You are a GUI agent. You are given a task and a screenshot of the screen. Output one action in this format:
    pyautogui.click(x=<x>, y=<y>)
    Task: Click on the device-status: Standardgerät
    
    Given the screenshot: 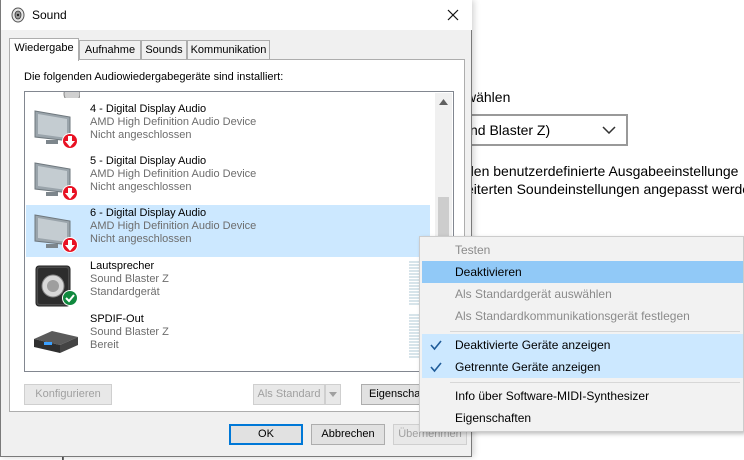 What is the action you would take?
    pyautogui.click(x=125, y=292)
    